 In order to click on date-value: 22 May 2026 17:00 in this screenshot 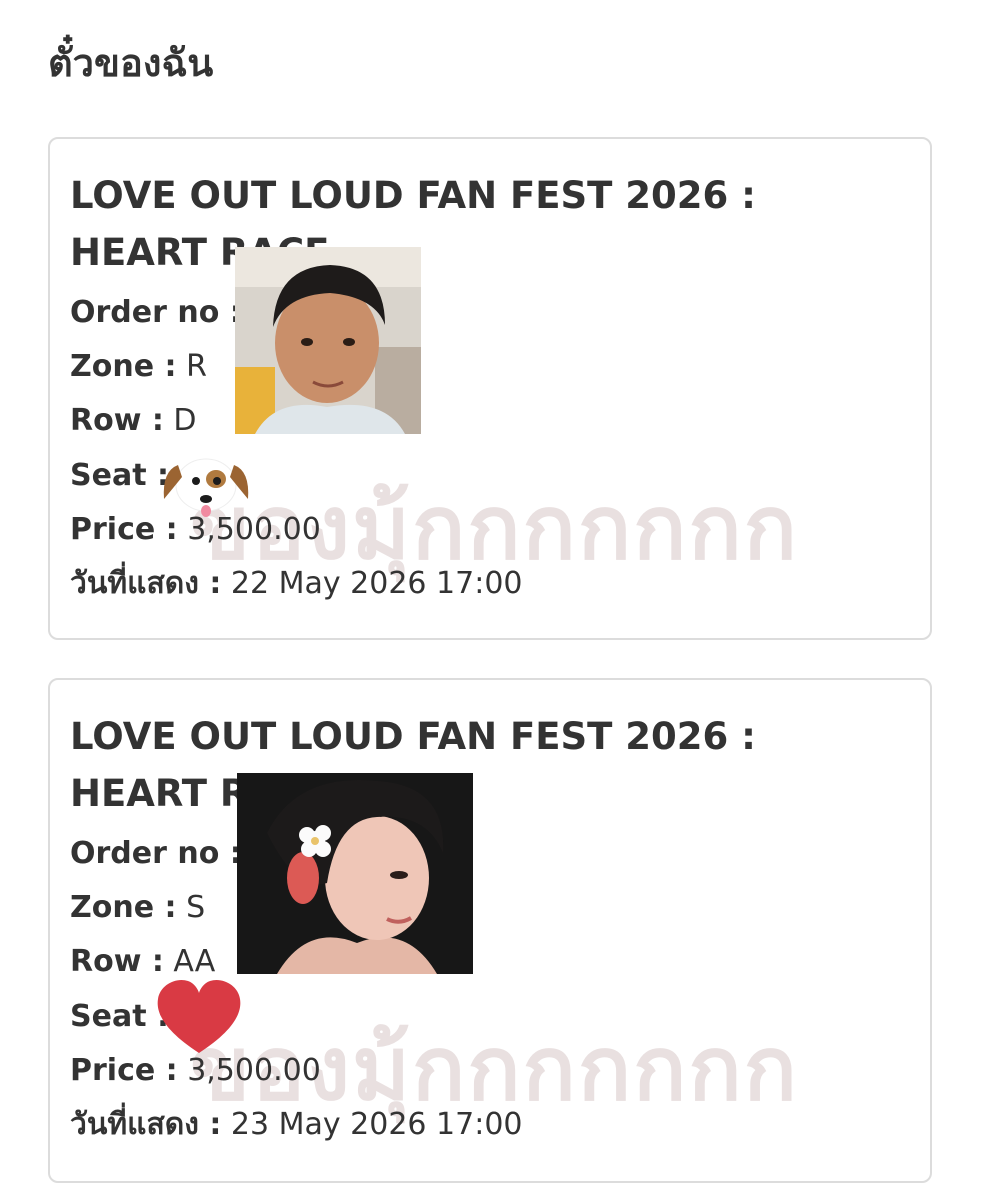, I will do `click(376, 583)`.